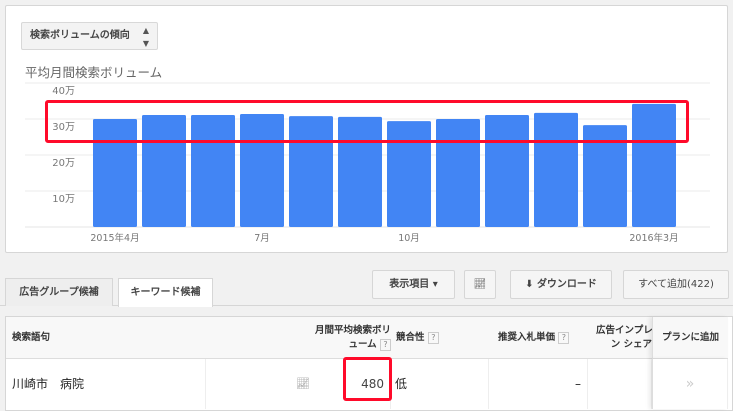 This screenshot has height=411, width=733. Describe the element at coordinates (653, 238) in the screenshot. I see `x-tick-label: 2016年3月` at that location.